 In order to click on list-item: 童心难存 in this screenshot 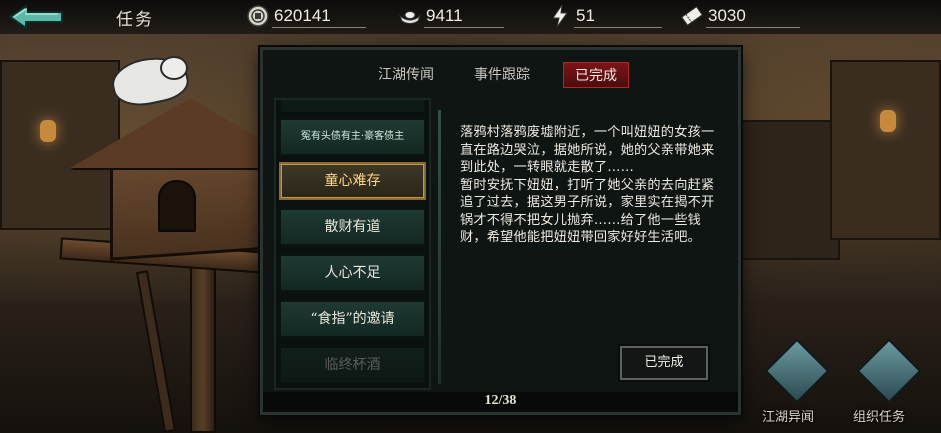, I will do `click(352, 181)`.